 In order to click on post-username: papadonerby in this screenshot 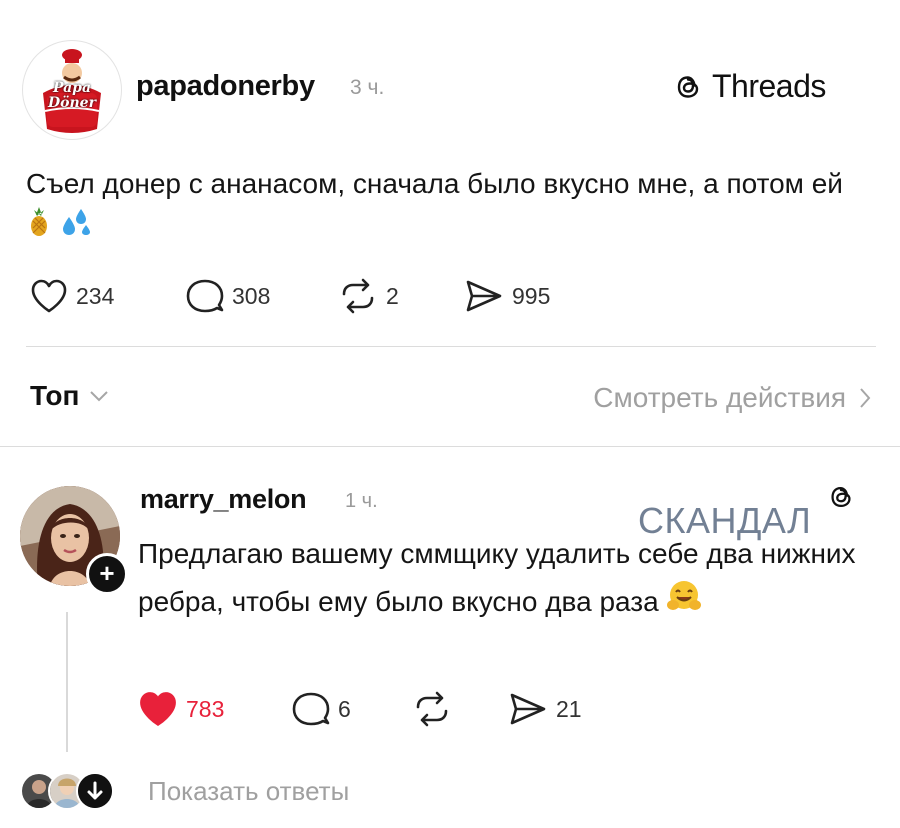, I will do `click(225, 86)`.